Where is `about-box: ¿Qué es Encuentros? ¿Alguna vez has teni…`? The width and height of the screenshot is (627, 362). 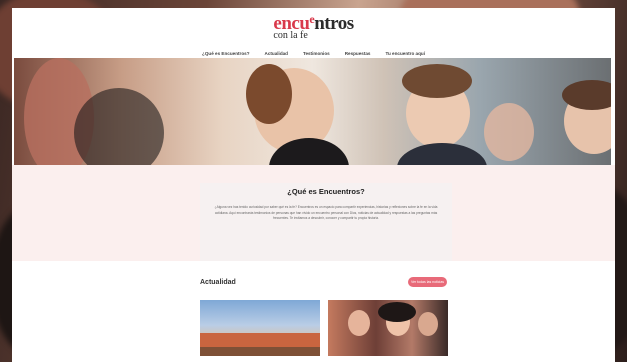
about-box: ¿Qué es Encuentros? ¿Alguna vez has teni… is located at coordinates (326, 222).